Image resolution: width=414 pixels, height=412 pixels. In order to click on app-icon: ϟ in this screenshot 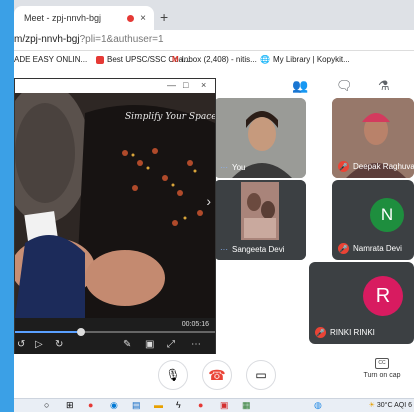, I will do `click(178, 405)`.